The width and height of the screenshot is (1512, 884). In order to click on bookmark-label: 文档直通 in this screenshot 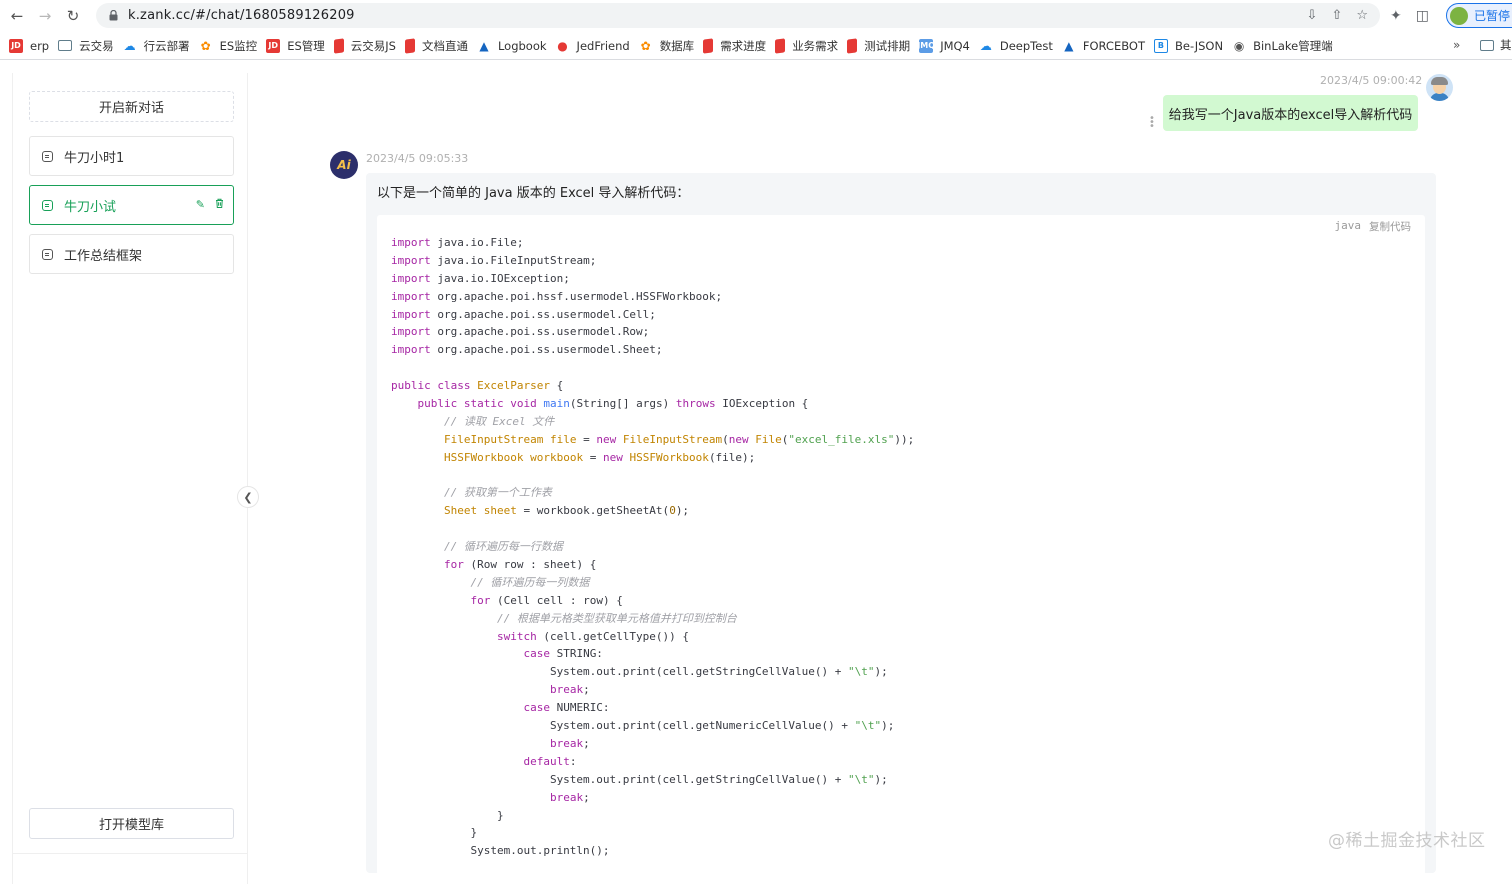, I will do `click(444, 45)`.